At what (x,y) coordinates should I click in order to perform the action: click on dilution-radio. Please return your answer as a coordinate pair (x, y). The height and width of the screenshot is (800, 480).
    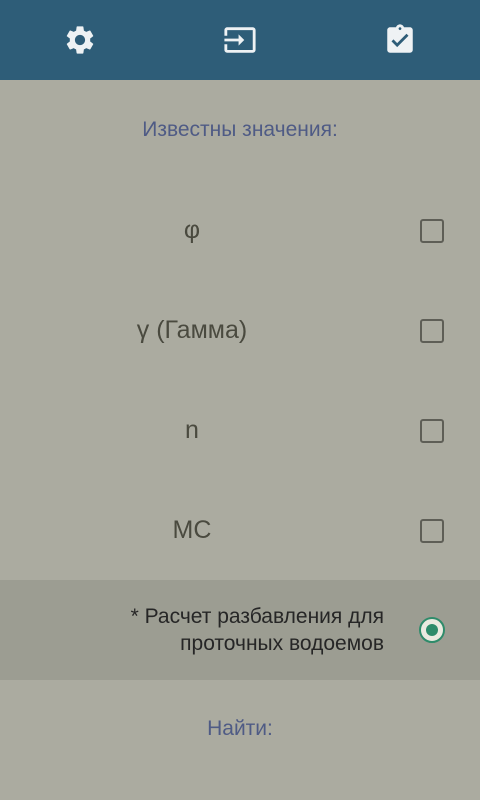
    Looking at the image, I should click on (432, 630).